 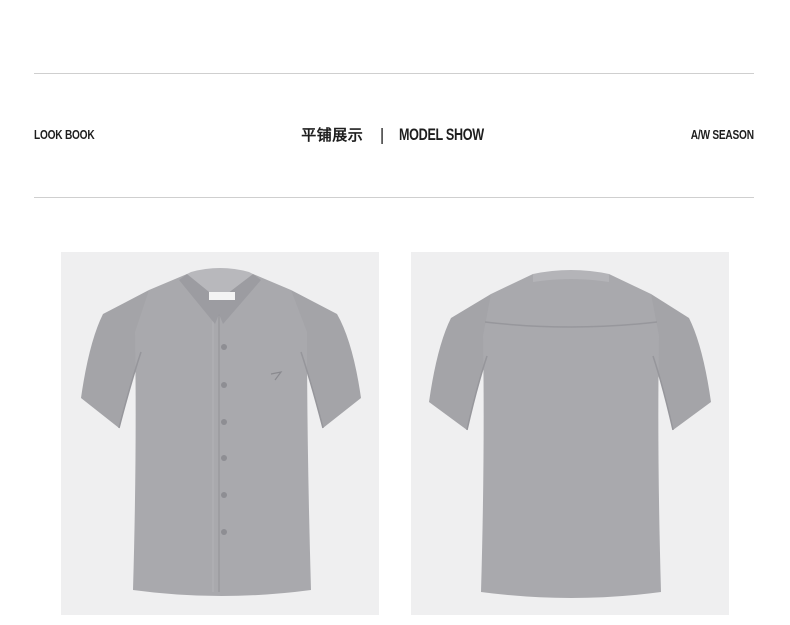 What do you see at coordinates (722, 134) in the screenshot?
I see `season-label: A/W SEASON` at bounding box center [722, 134].